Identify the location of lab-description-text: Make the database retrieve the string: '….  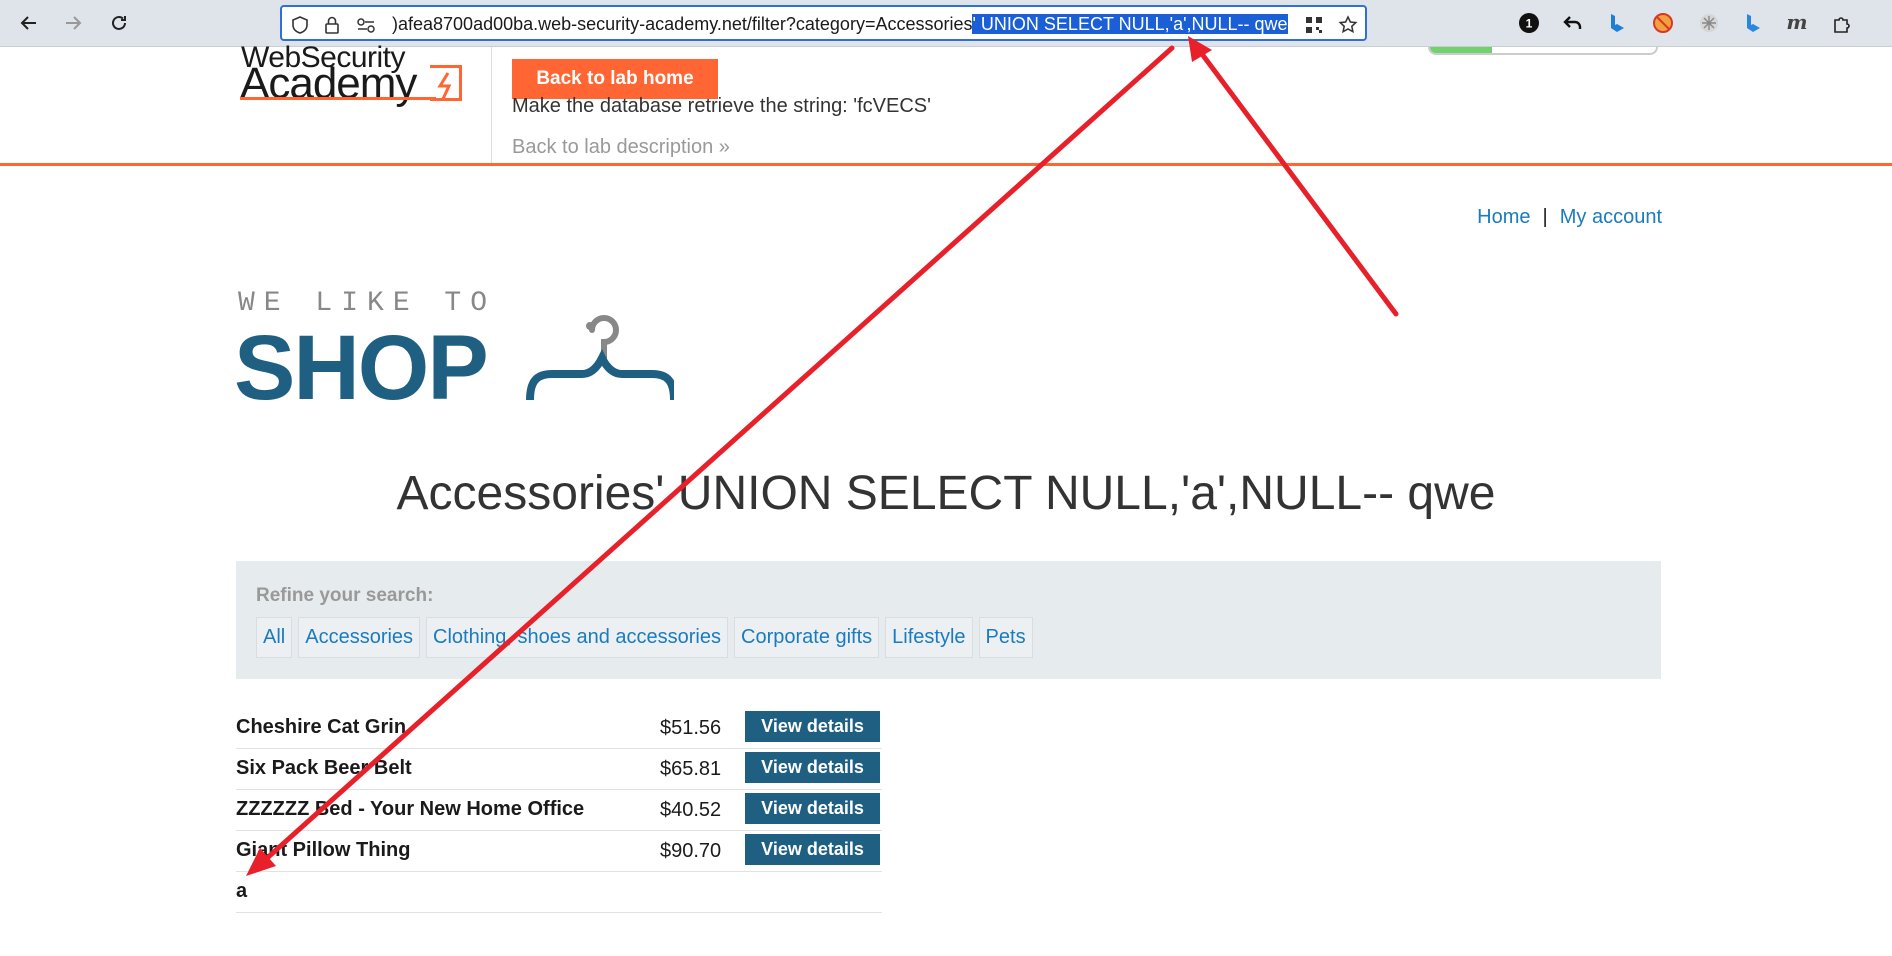
(721, 106).